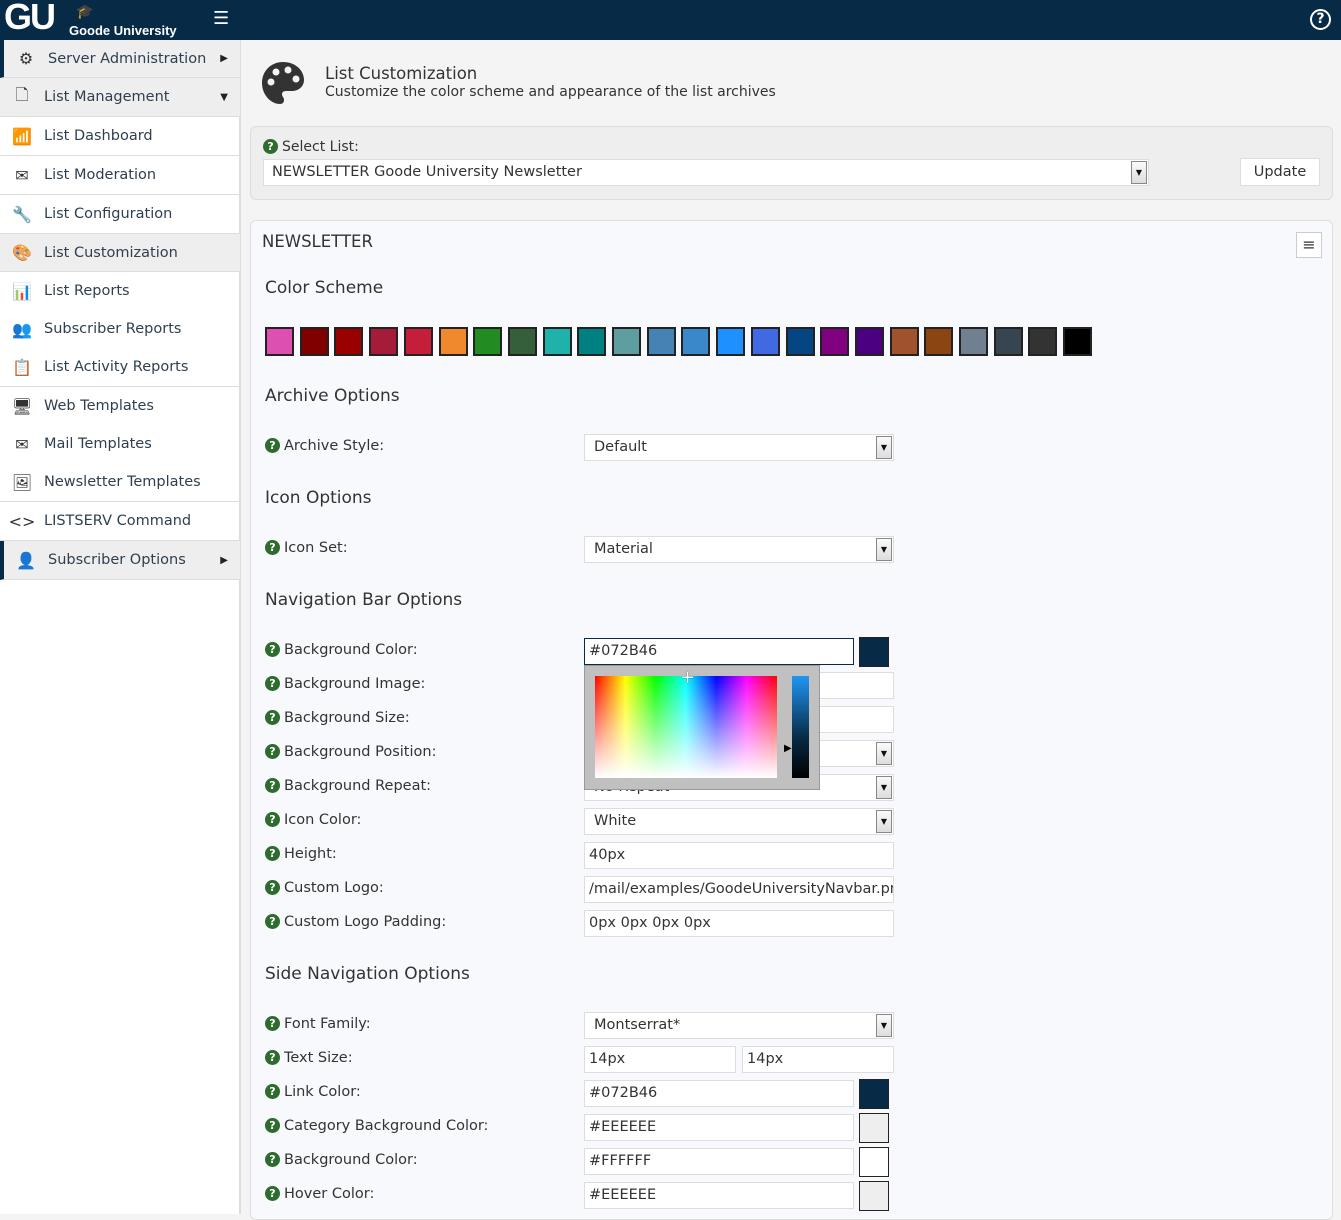 The height and width of the screenshot is (1220, 1341). I want to click on background-color-input: #072B46, so click(719, 651).